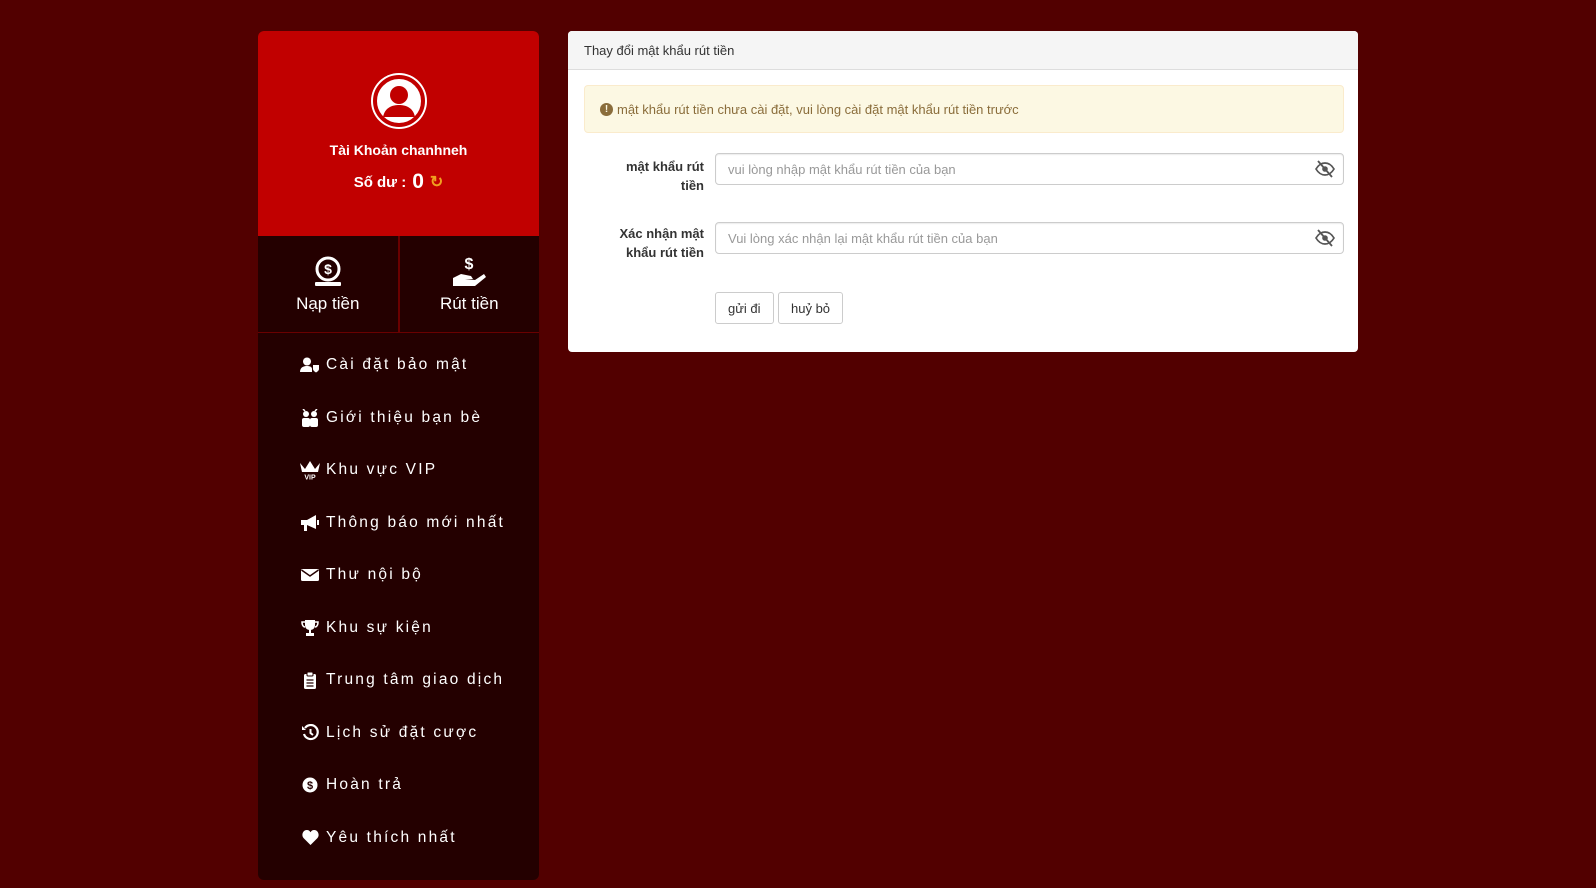 Image resolution: width=1596 pixels, height=888 pixels. What do you see at coordinates (811, 308) in the screenshot?
I see `cancel-button: huỷ bỏ` at bounding box center [811, 308].